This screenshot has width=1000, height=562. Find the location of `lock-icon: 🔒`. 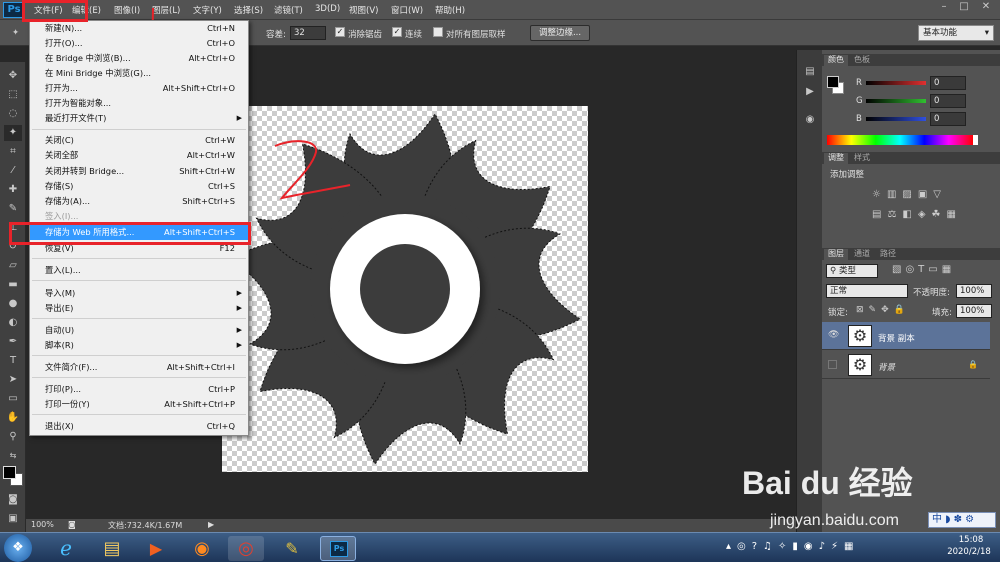

lock-icon: 🔒 is located at coordinates (973, 364).